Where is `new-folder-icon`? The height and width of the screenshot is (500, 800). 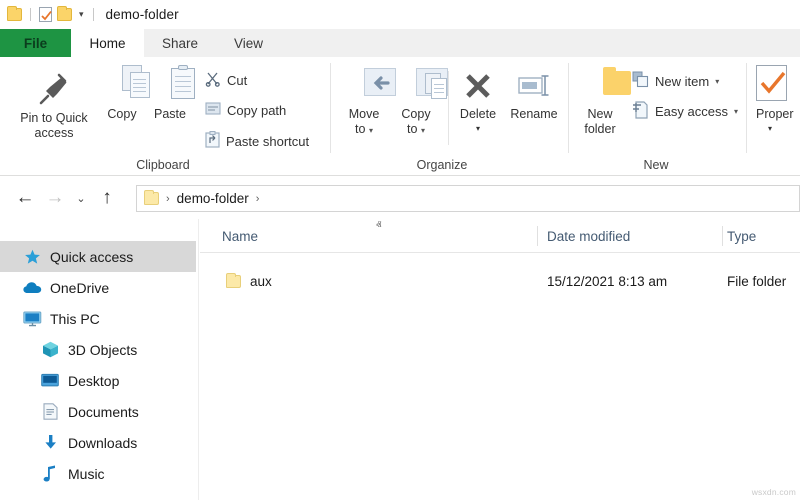 new-folder-icon is located at coordinates (64, 13).